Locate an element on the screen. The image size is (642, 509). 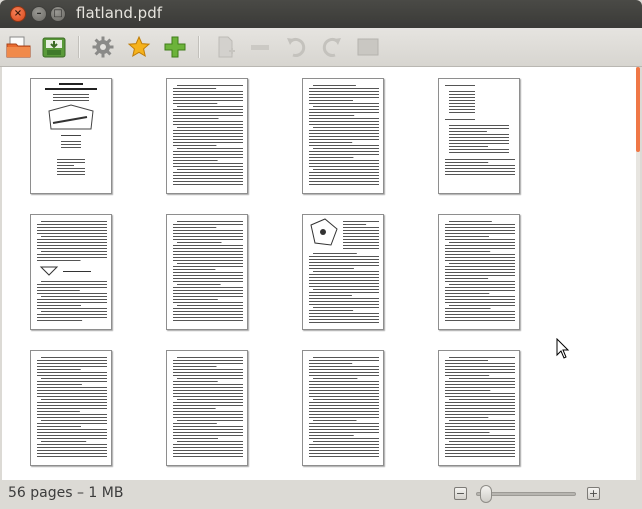
open-button is located at coordinates (19, 47).